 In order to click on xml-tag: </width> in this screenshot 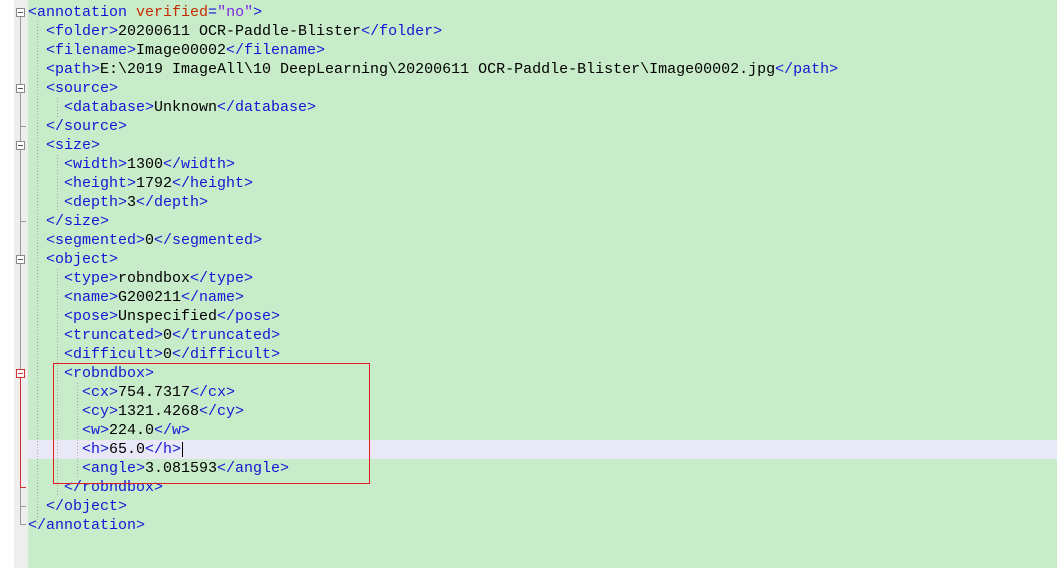, I will do `click(199, 164)`.